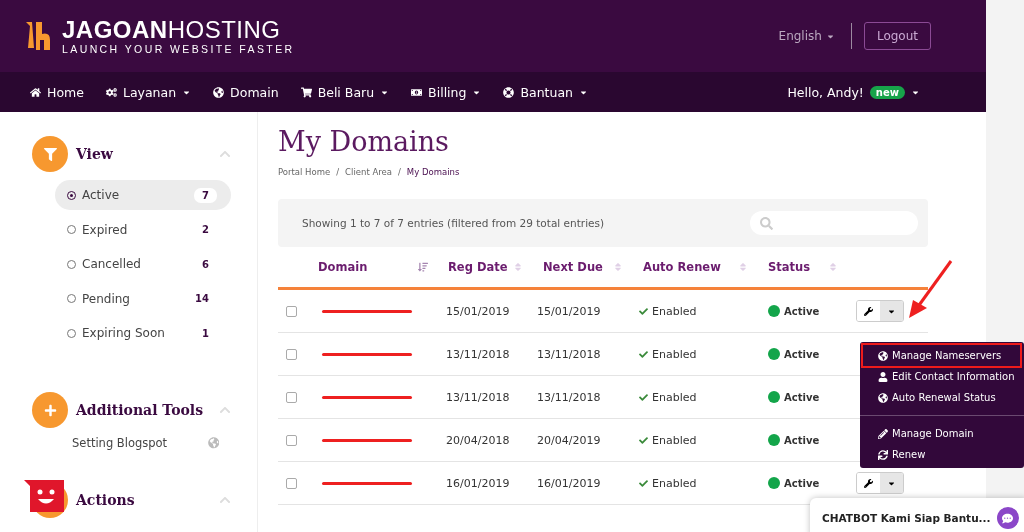 The width and height of the screenshot is (1024, 532). What do you see at coordinates (35, 92) in the screenshot?
I see `home-icon` at bounding box center [35, 92].